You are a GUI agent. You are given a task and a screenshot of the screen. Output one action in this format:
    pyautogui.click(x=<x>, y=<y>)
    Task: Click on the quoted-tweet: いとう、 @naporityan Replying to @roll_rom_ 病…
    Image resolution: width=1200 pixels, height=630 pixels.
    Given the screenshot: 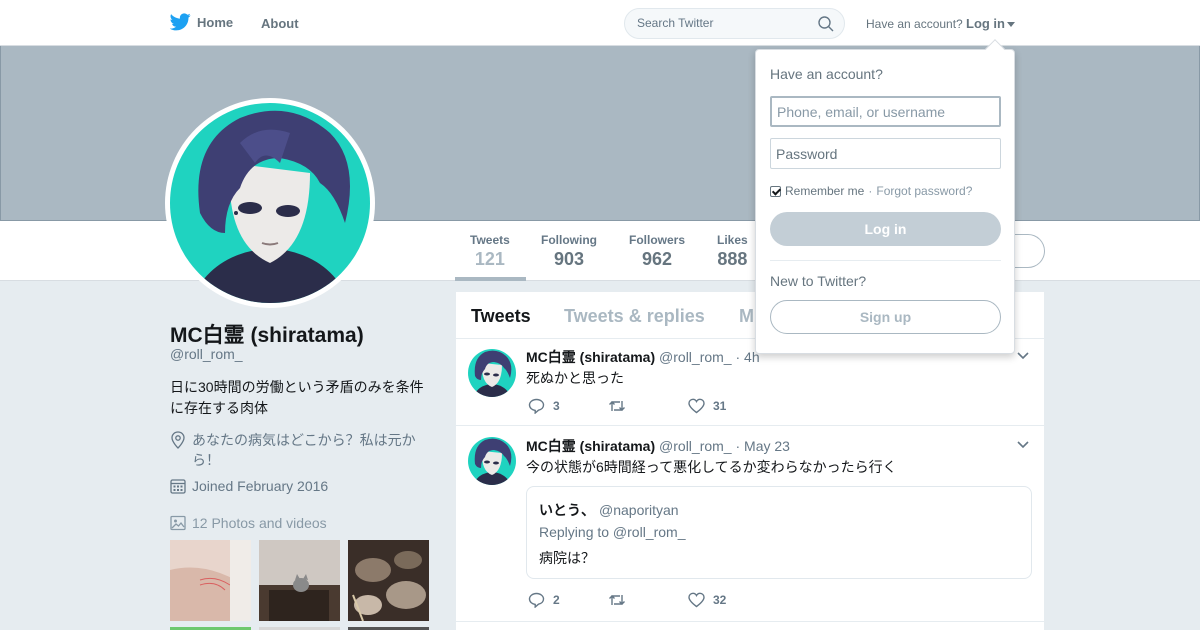 What is the action you would take?
    pyautogui.click(x=779, y=532)
    